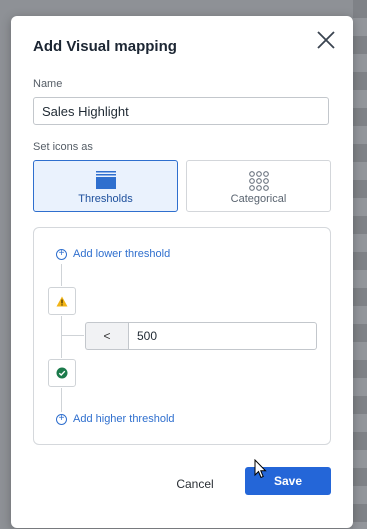  I want to click on cancel-button: Cancel, so click(195, 484).